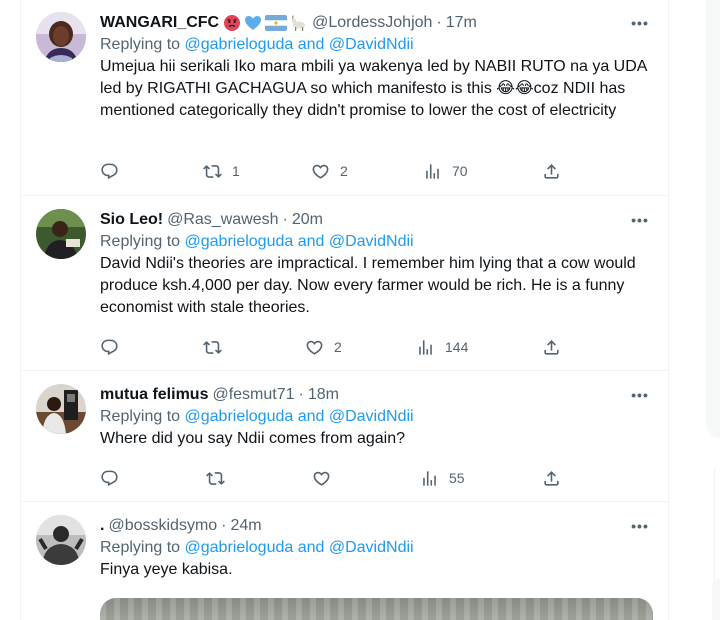 This screenshot has height=620, width=720. I want to click on media-image, so click(376, 609).